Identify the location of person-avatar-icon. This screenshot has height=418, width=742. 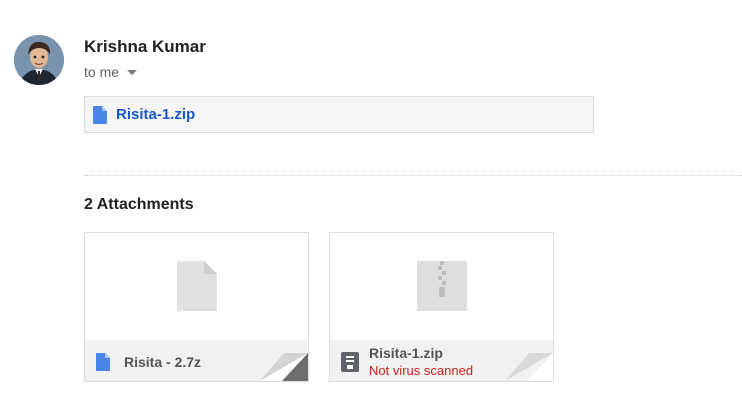
(39, 60).